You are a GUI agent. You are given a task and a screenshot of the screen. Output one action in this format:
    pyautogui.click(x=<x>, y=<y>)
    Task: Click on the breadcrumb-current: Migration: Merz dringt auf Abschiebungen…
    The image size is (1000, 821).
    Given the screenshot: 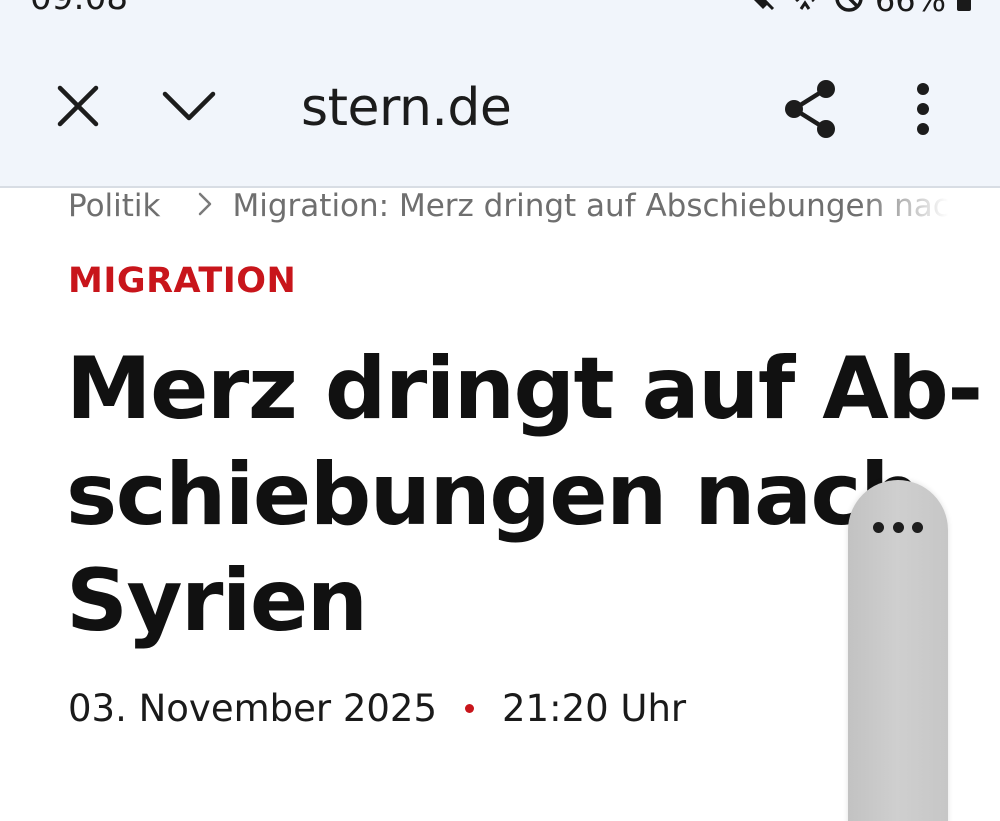 What is the action you would take?
    pyautogui.click(x=590, y=206)
    